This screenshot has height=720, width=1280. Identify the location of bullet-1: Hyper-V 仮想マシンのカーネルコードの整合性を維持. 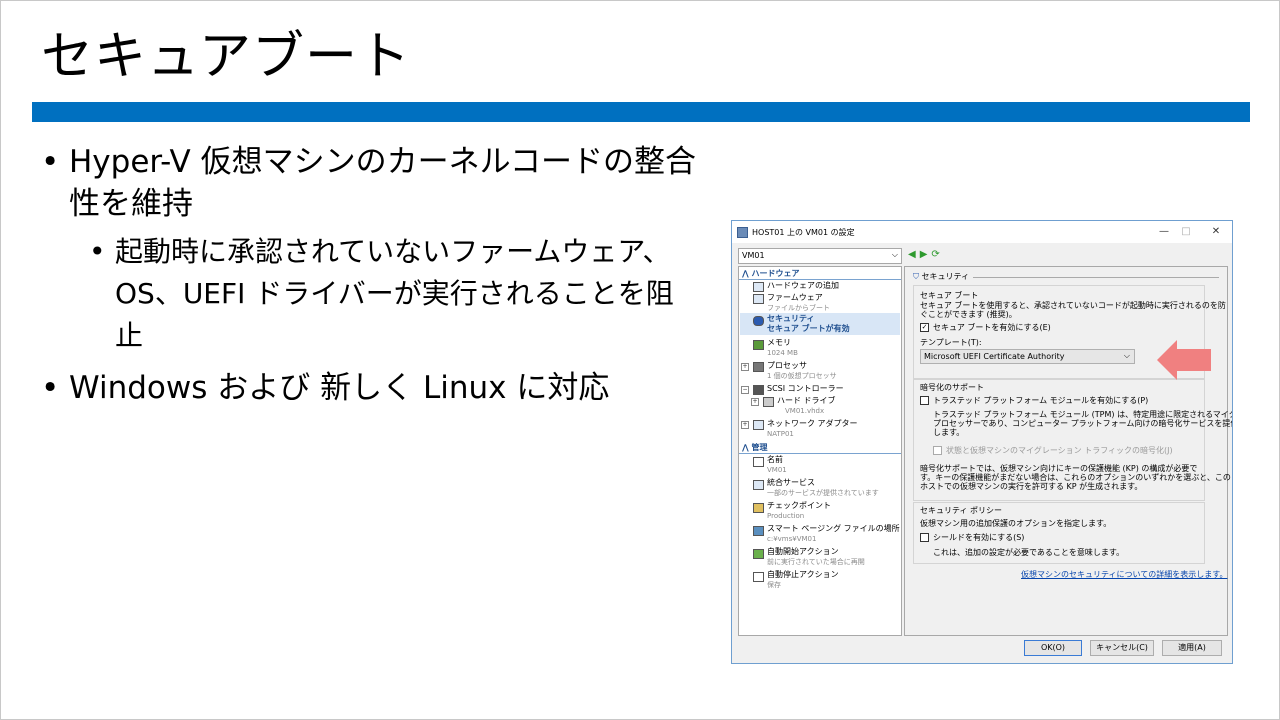
(371, 183).